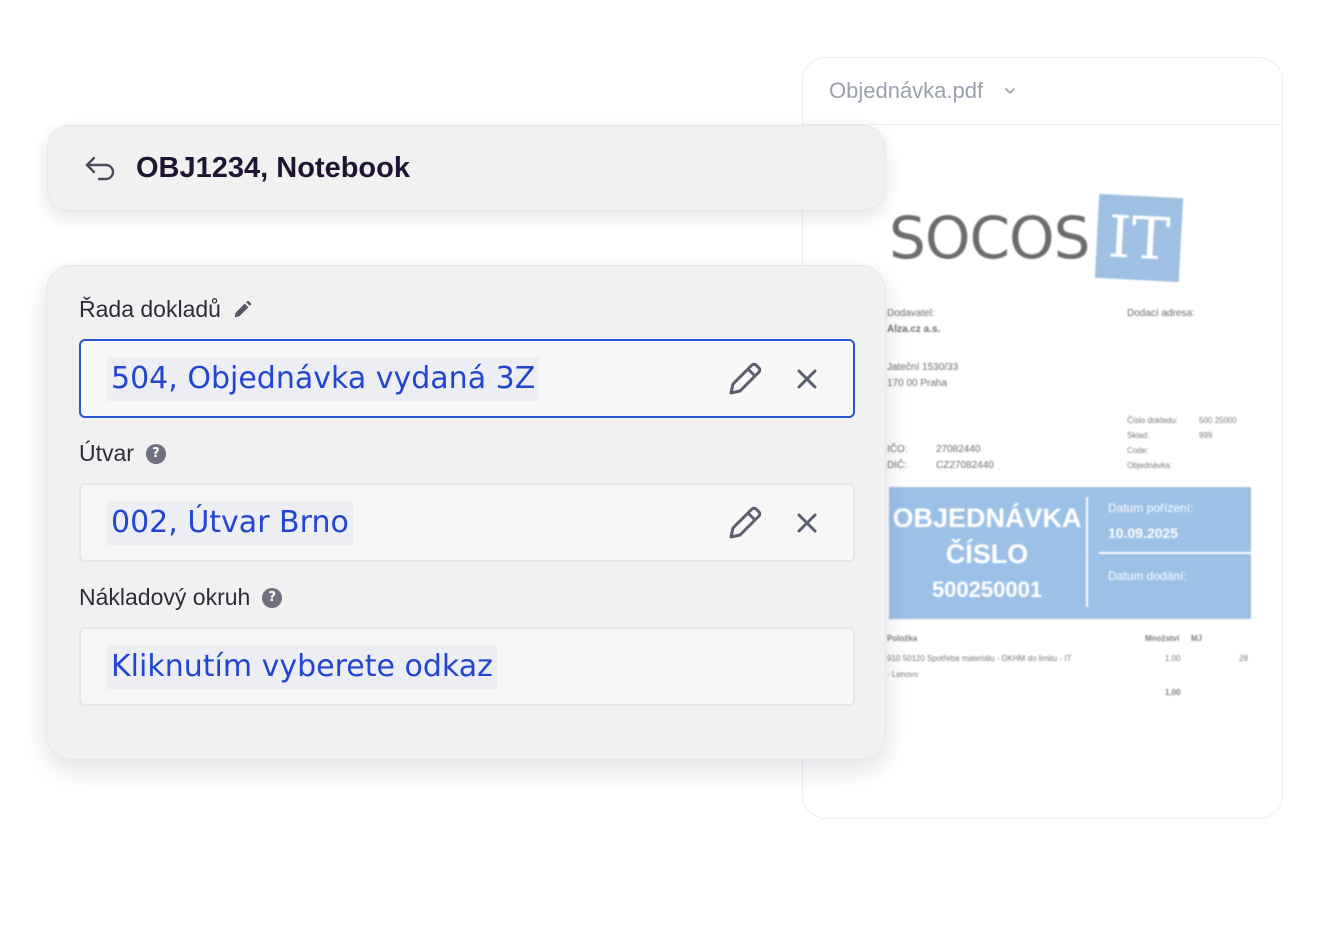 The image size is (1320, 938). Describe the element at coordinates (903, 674) in the screenshot. I see `item-row-text-2: - Lenovo` at that location.